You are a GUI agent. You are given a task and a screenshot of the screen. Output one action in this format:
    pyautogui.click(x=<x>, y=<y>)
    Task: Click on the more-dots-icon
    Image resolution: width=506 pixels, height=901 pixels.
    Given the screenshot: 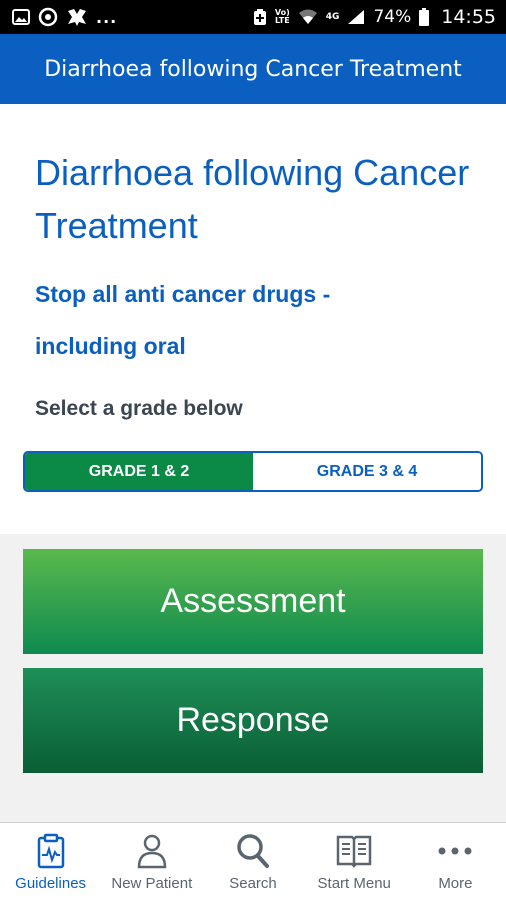 What is the action you would take?
    pyautogui.click(x=455, y=851)
    